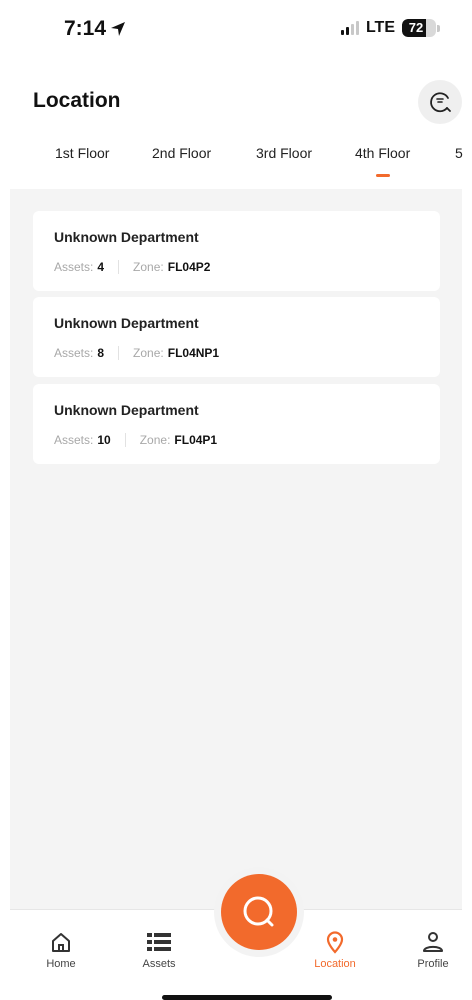 The height and width of the screenshot is (1000, 472). I want to click on nav-home: Home, so click(61, 950).